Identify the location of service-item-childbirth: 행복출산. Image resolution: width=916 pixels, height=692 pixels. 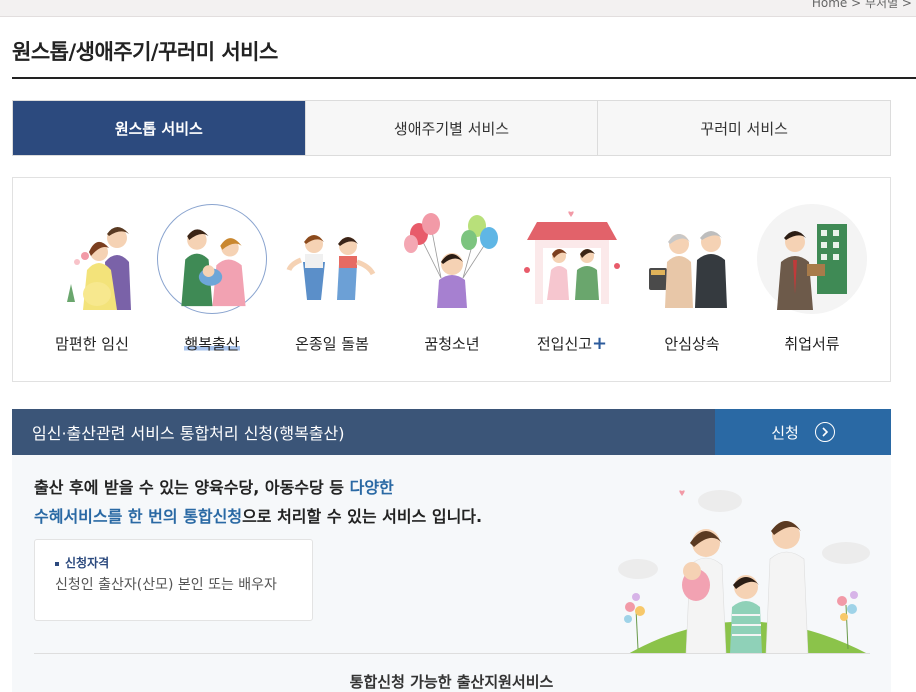
(212, 280).